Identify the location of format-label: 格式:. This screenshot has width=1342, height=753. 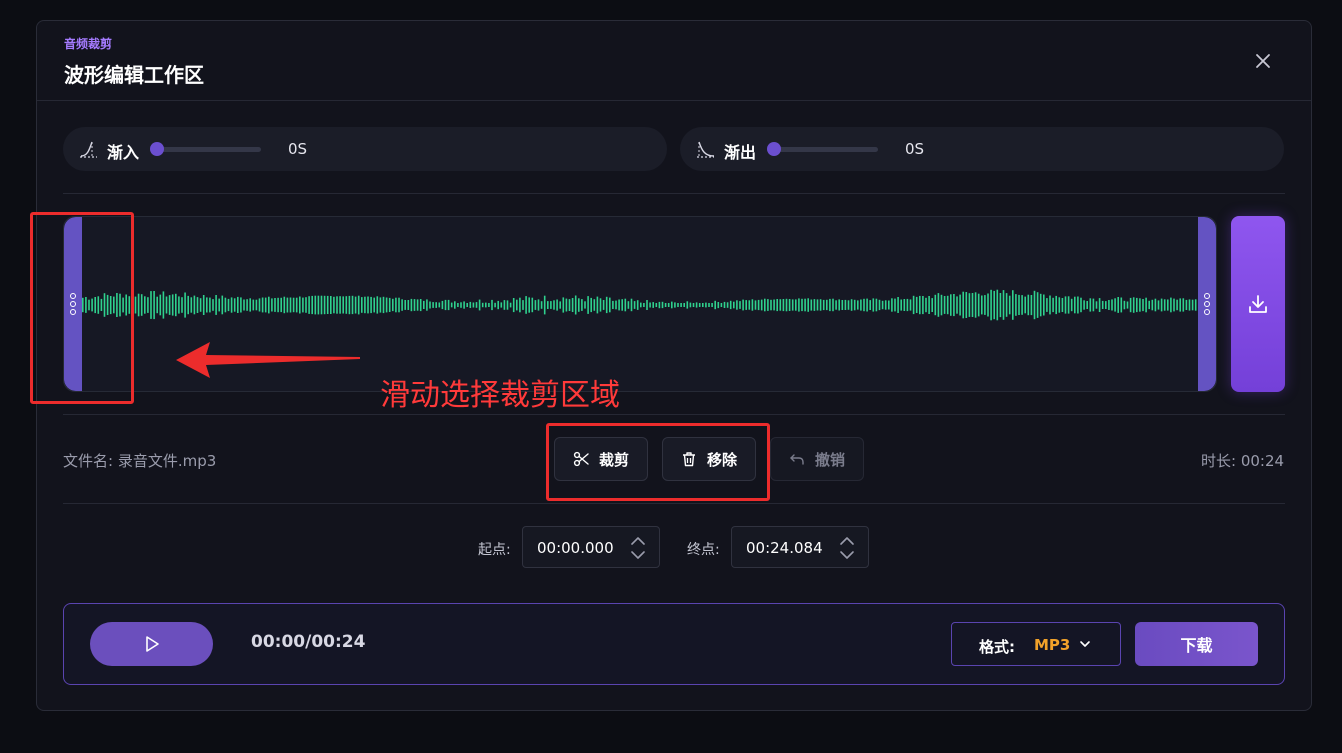
(997, 647).